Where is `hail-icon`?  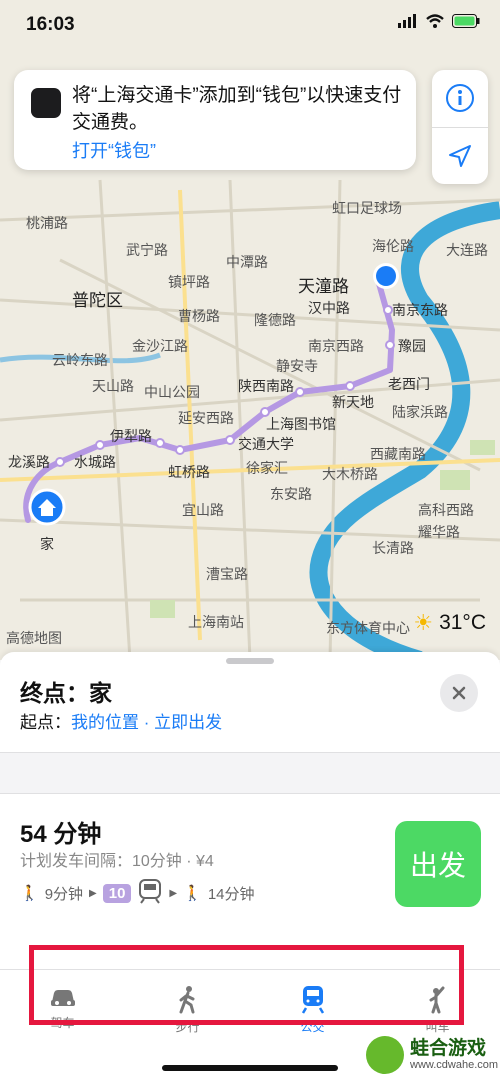 hail-icon is located at coordinates (436, 1000).